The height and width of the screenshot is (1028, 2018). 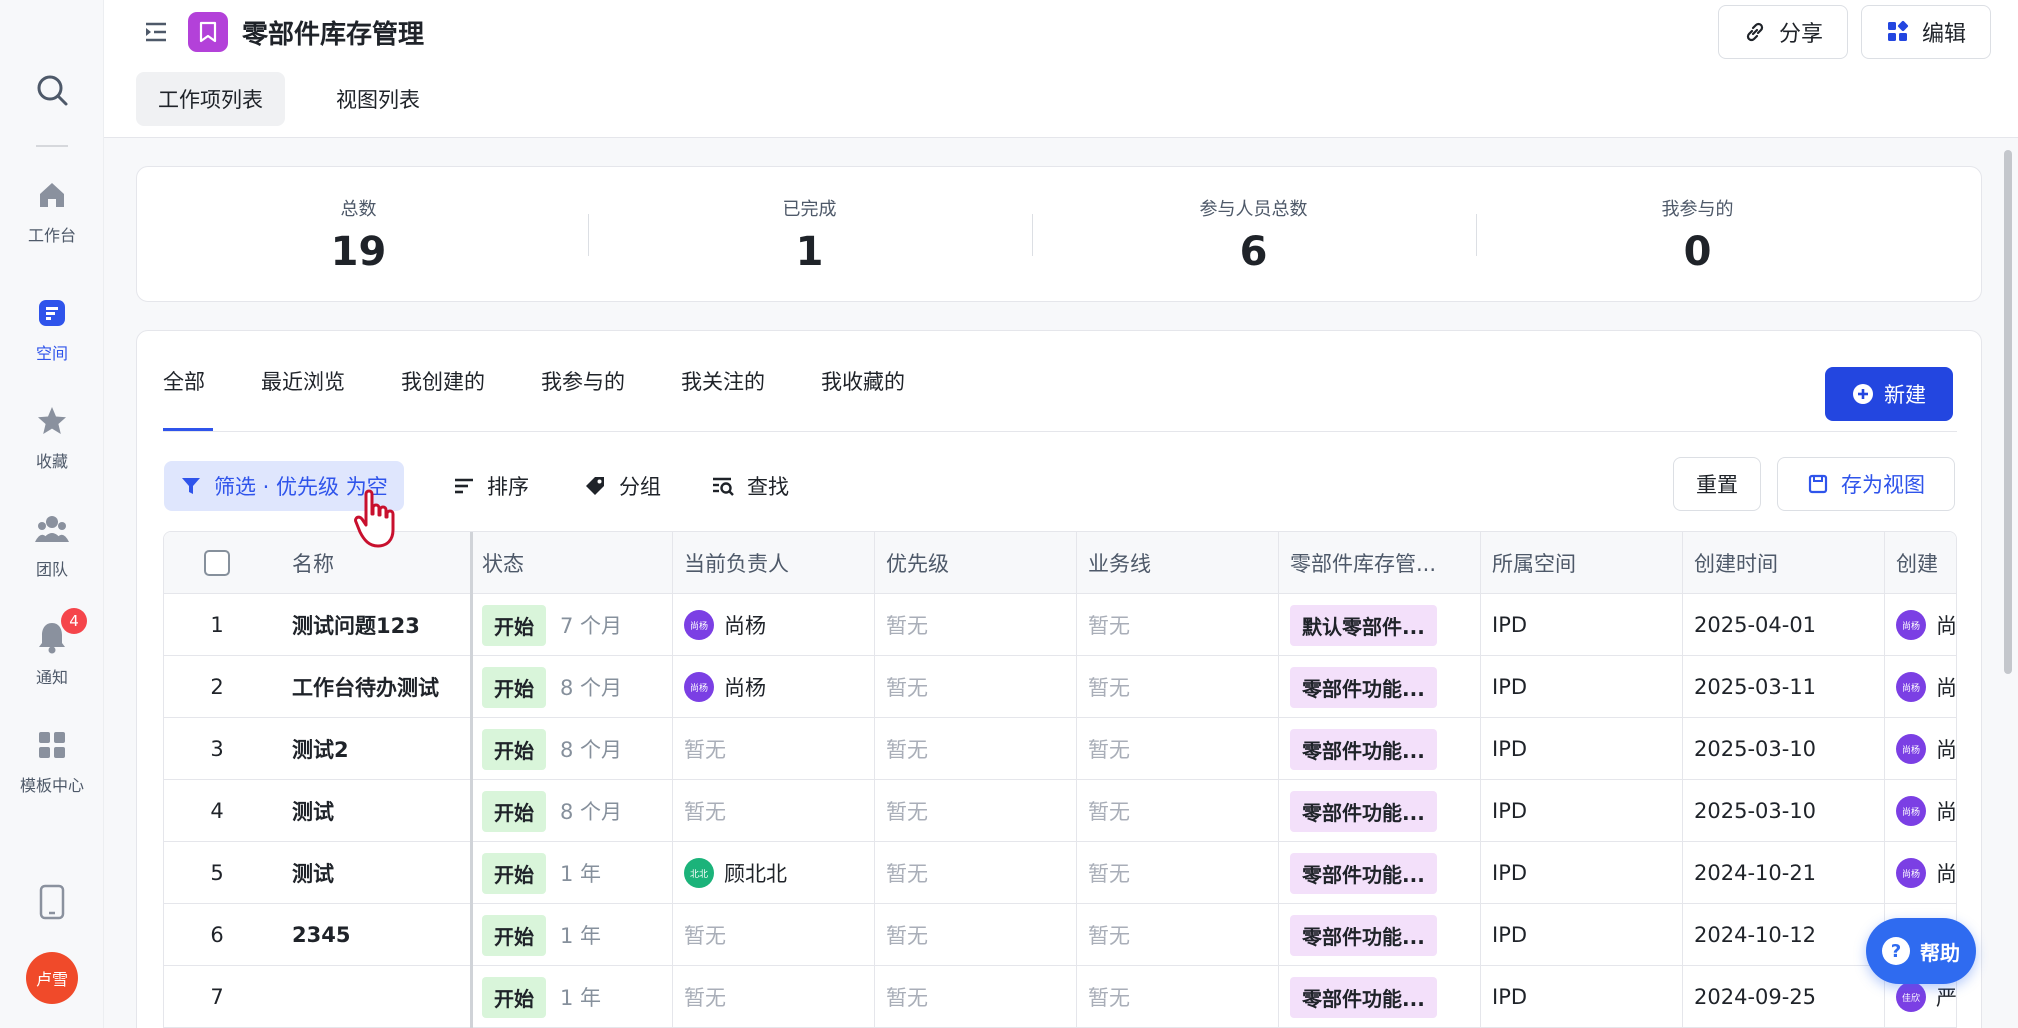 I want to click on column-divider, so click(x=471, y=780).